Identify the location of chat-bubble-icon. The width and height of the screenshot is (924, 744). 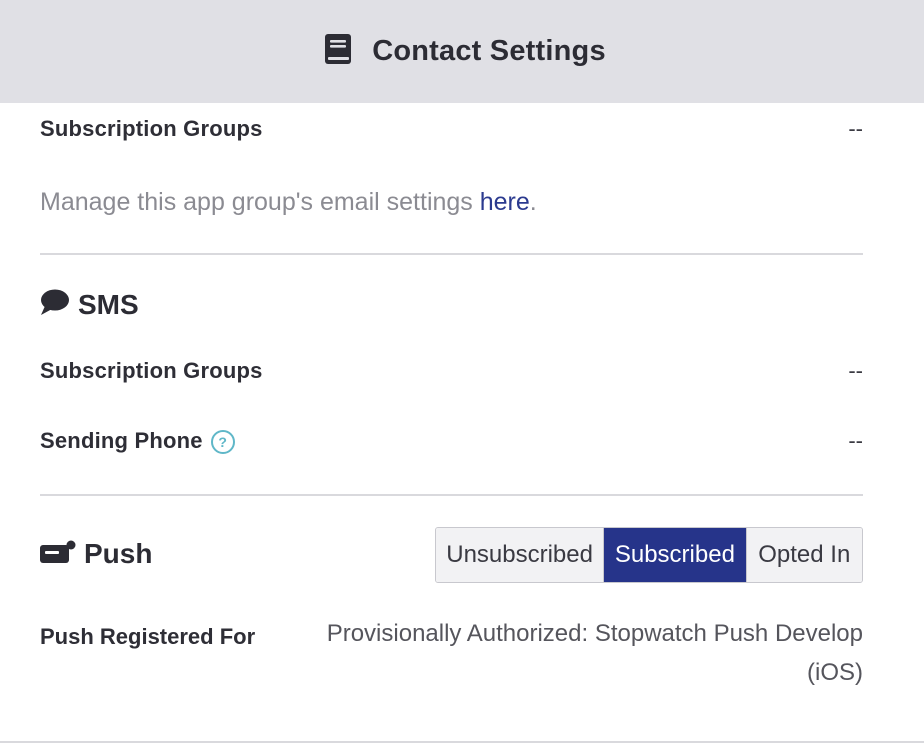
(55, 304).